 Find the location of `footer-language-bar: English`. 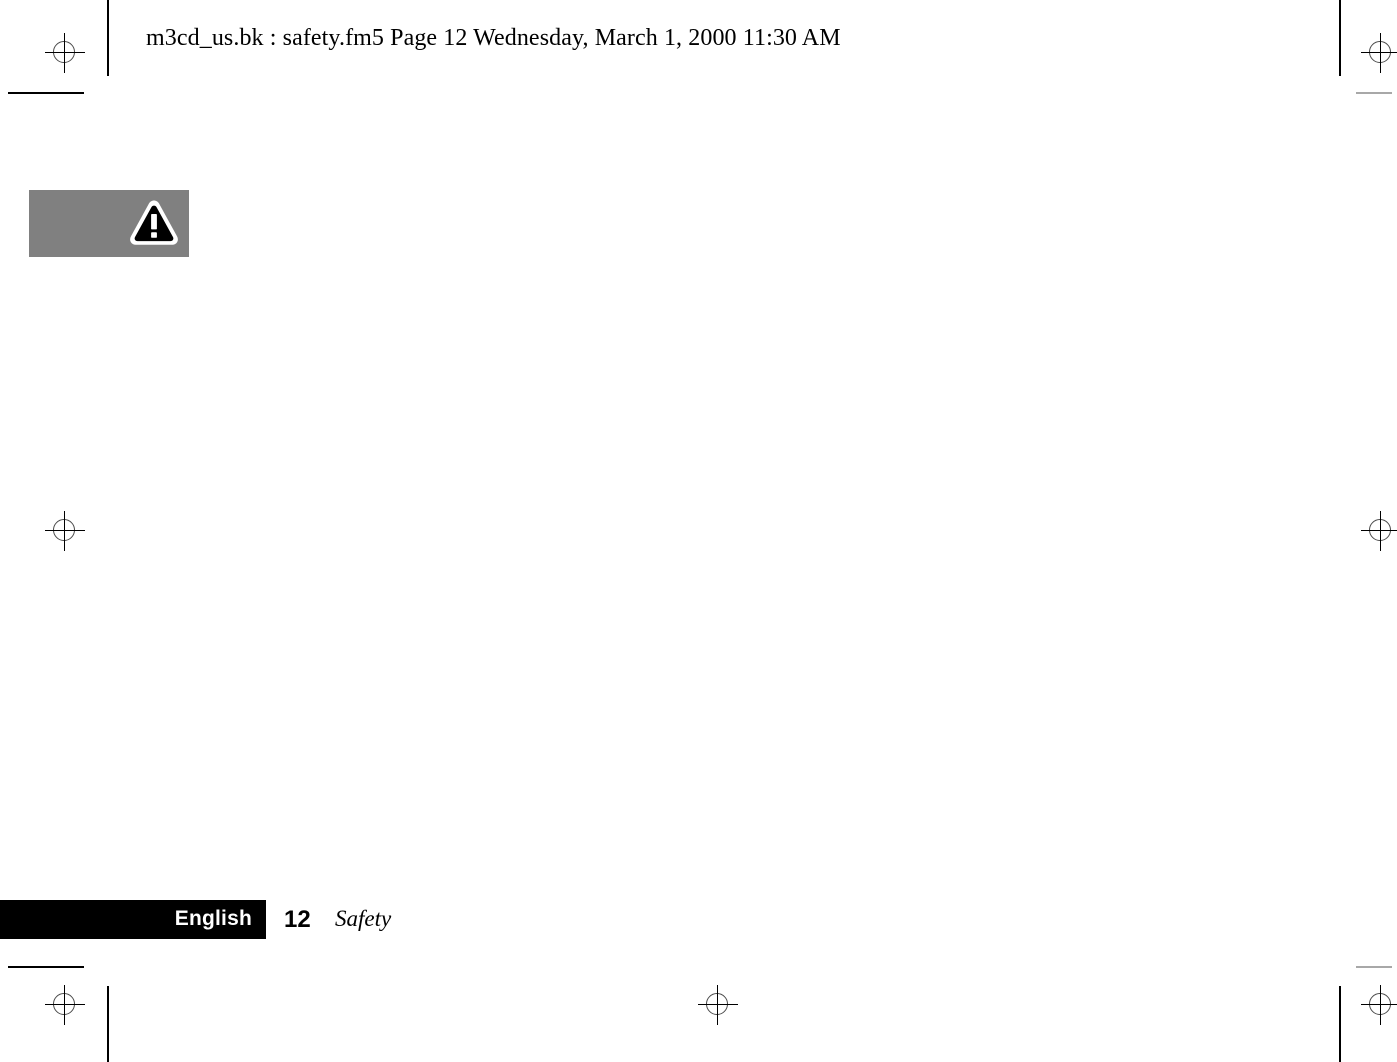

footer-language-bar: English is located at coordinates (133, 919).